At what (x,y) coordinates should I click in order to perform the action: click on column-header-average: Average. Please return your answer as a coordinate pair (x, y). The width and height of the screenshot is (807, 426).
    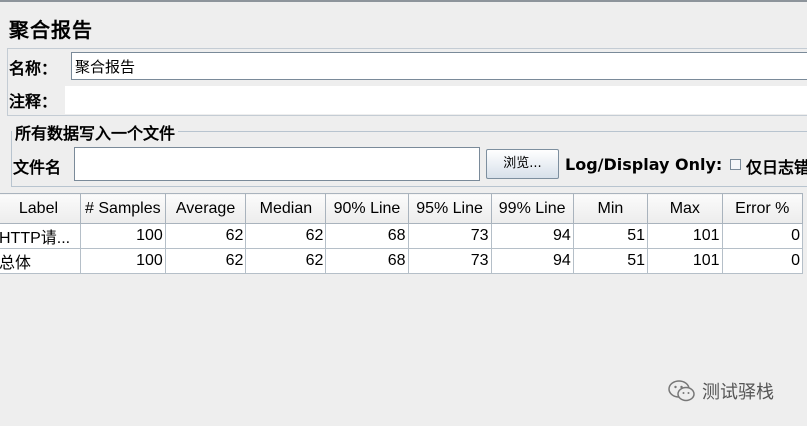
    Looking at the image, I should click on (205, 208).